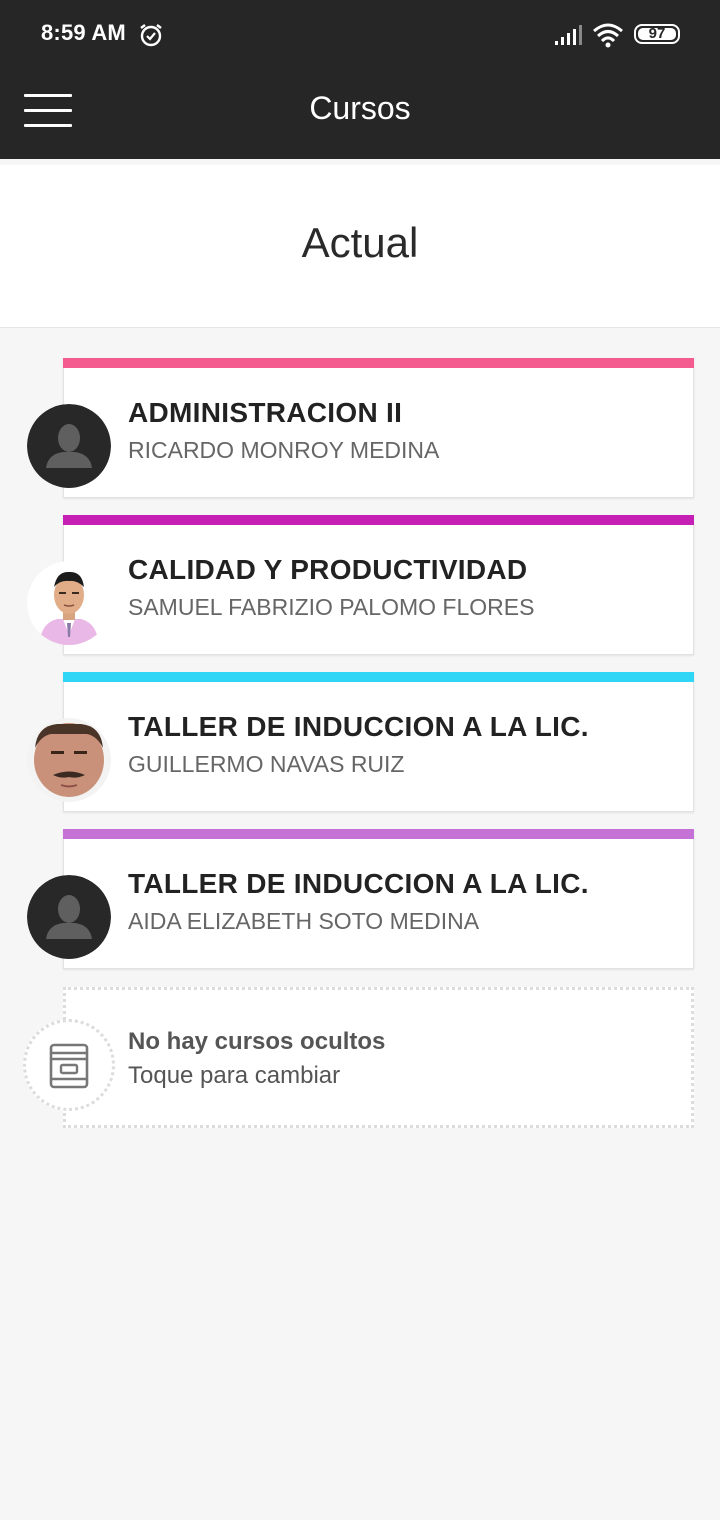 This screenshot has height=1520, width=720. Describe the element at coordinates (257, 1041) in the screenshot. I see `hidden-courses-title: No hay cursos ocultos` at that location.